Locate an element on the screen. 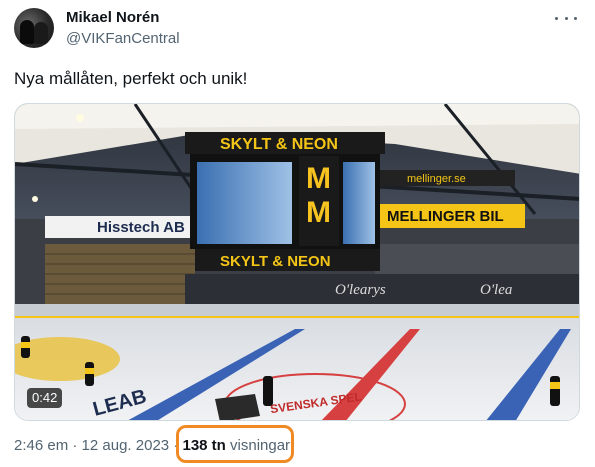 This screenshot has width=595, height=467. video-duration-badge: 0:42 is located at coordinates (45, 398).